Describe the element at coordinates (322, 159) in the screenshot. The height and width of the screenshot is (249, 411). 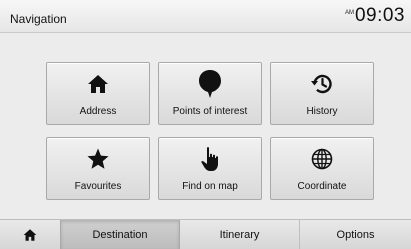
I see `globe-icon` at that location.